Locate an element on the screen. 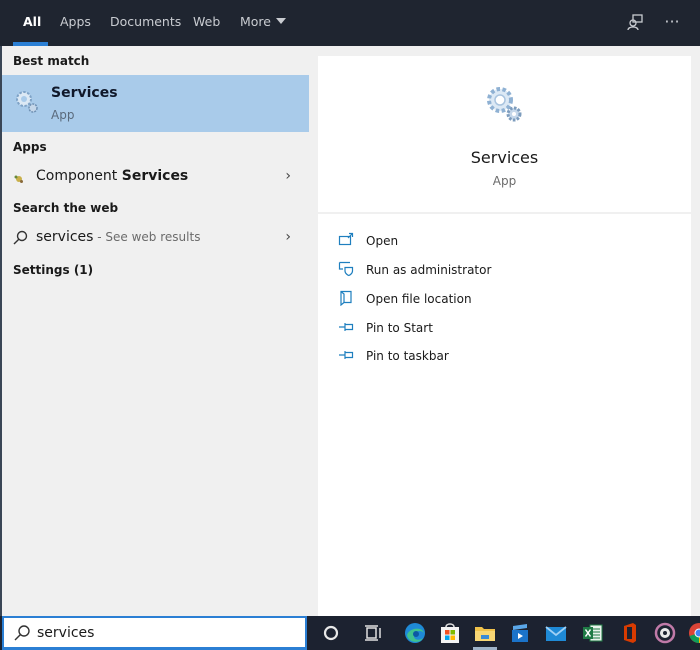 This screenshot has height=650, width=700. detail-header: Services App is located at coordinates (504, 135).